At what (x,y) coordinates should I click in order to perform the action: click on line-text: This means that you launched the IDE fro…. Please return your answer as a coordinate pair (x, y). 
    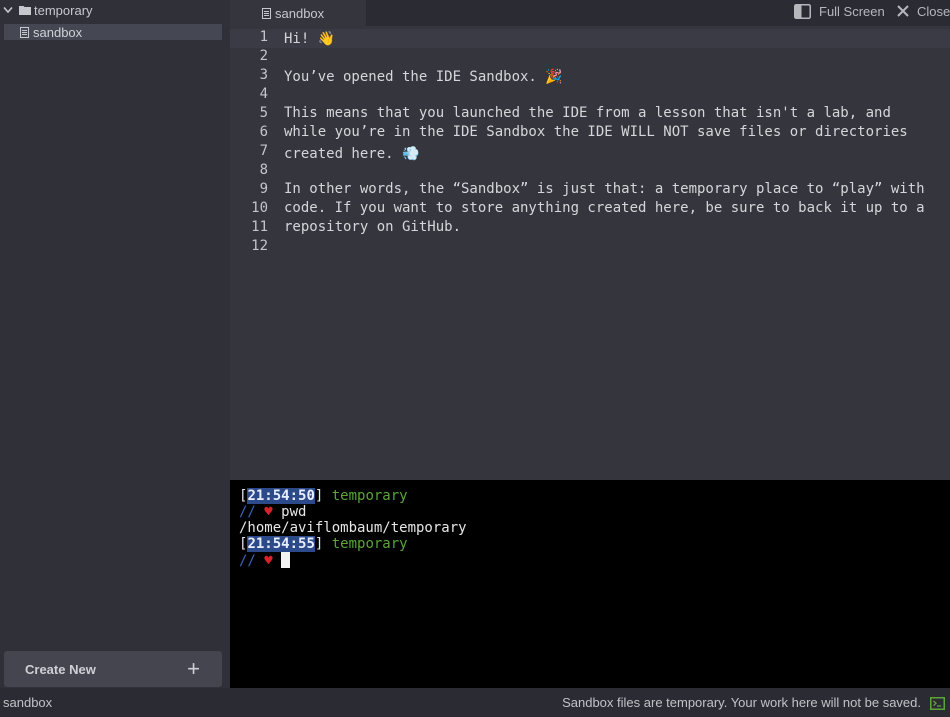
    Looking at the image, I should click on (587, 113).